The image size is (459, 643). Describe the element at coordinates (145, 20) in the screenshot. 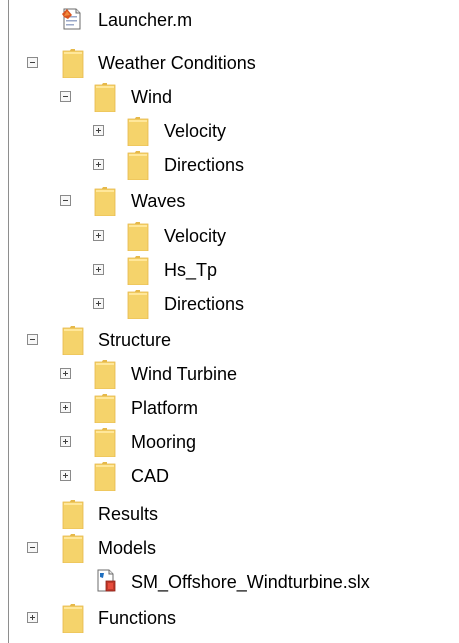

I see `tree-item-label: Launcher.m` at that location.